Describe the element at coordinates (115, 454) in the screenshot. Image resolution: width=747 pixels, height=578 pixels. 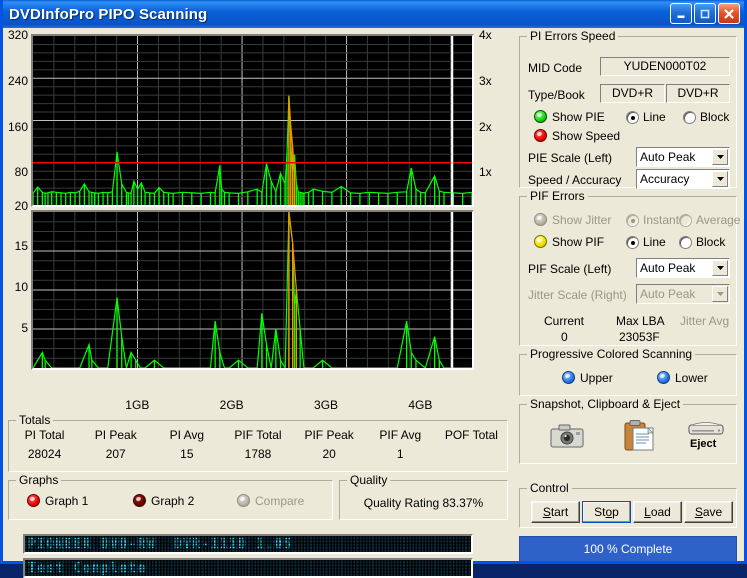
I see `totals-value-1: 207` at that location.